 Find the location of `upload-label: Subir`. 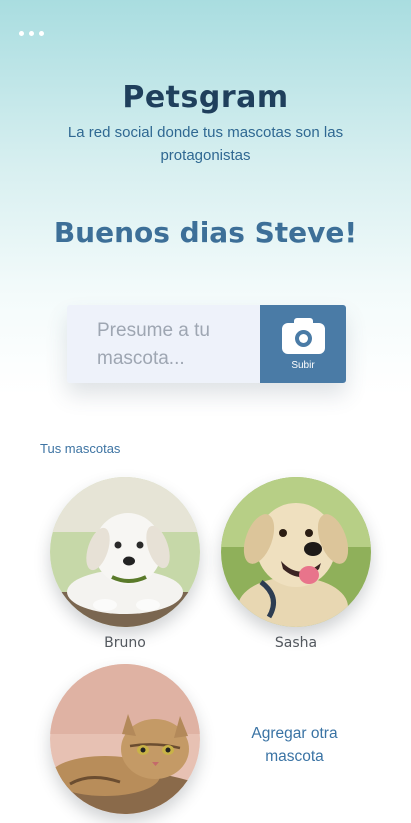

upload-label: Subir is located at coordinates (303, 365).